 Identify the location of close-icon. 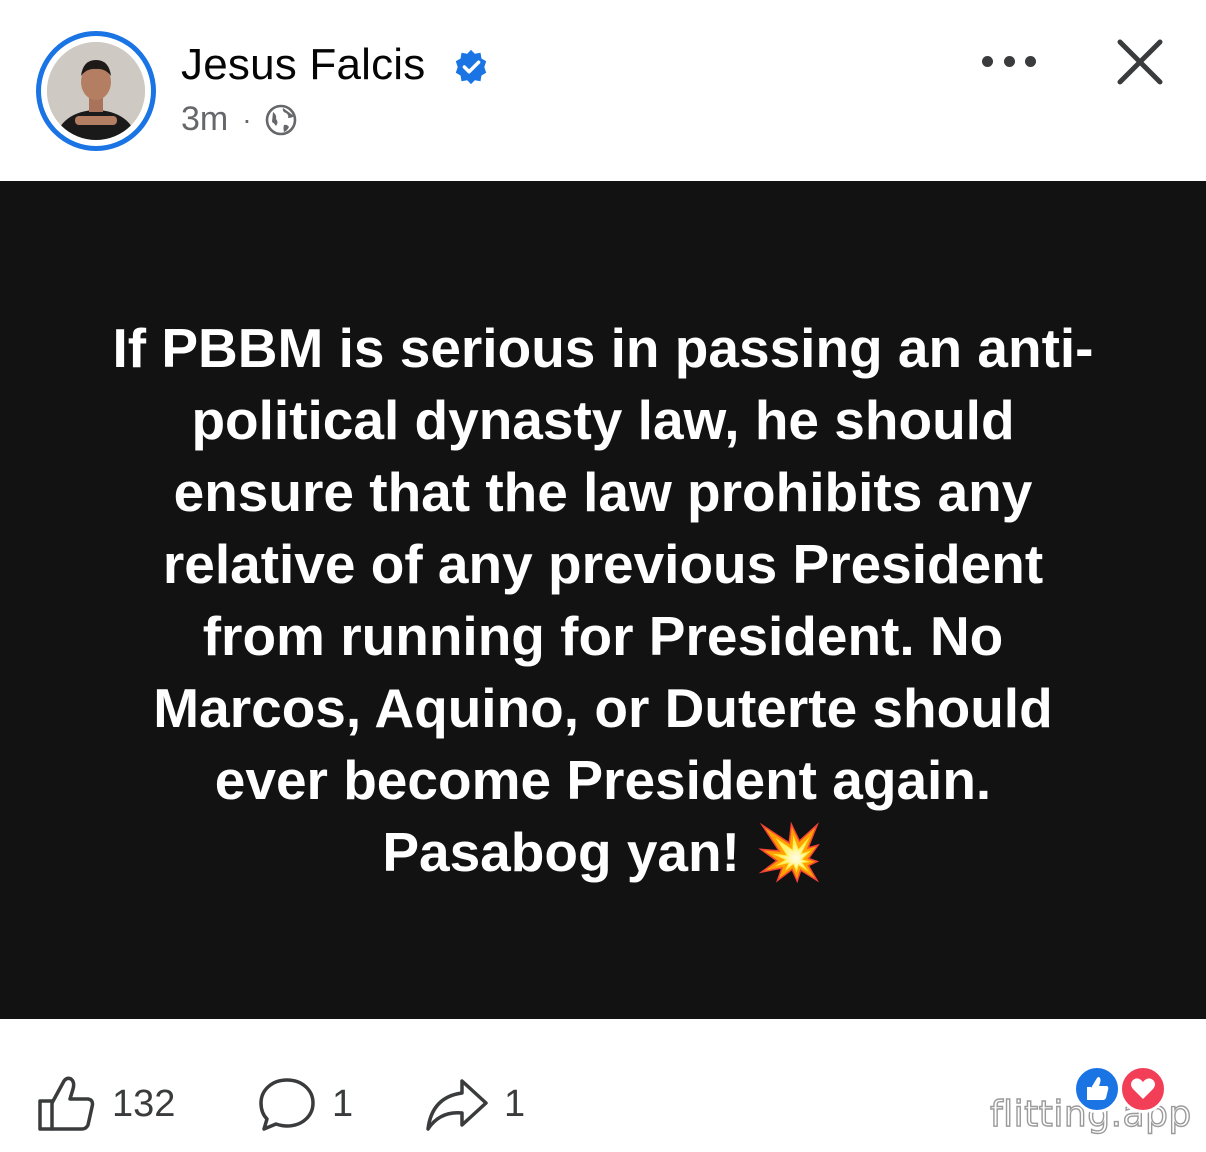
(1140, 62).